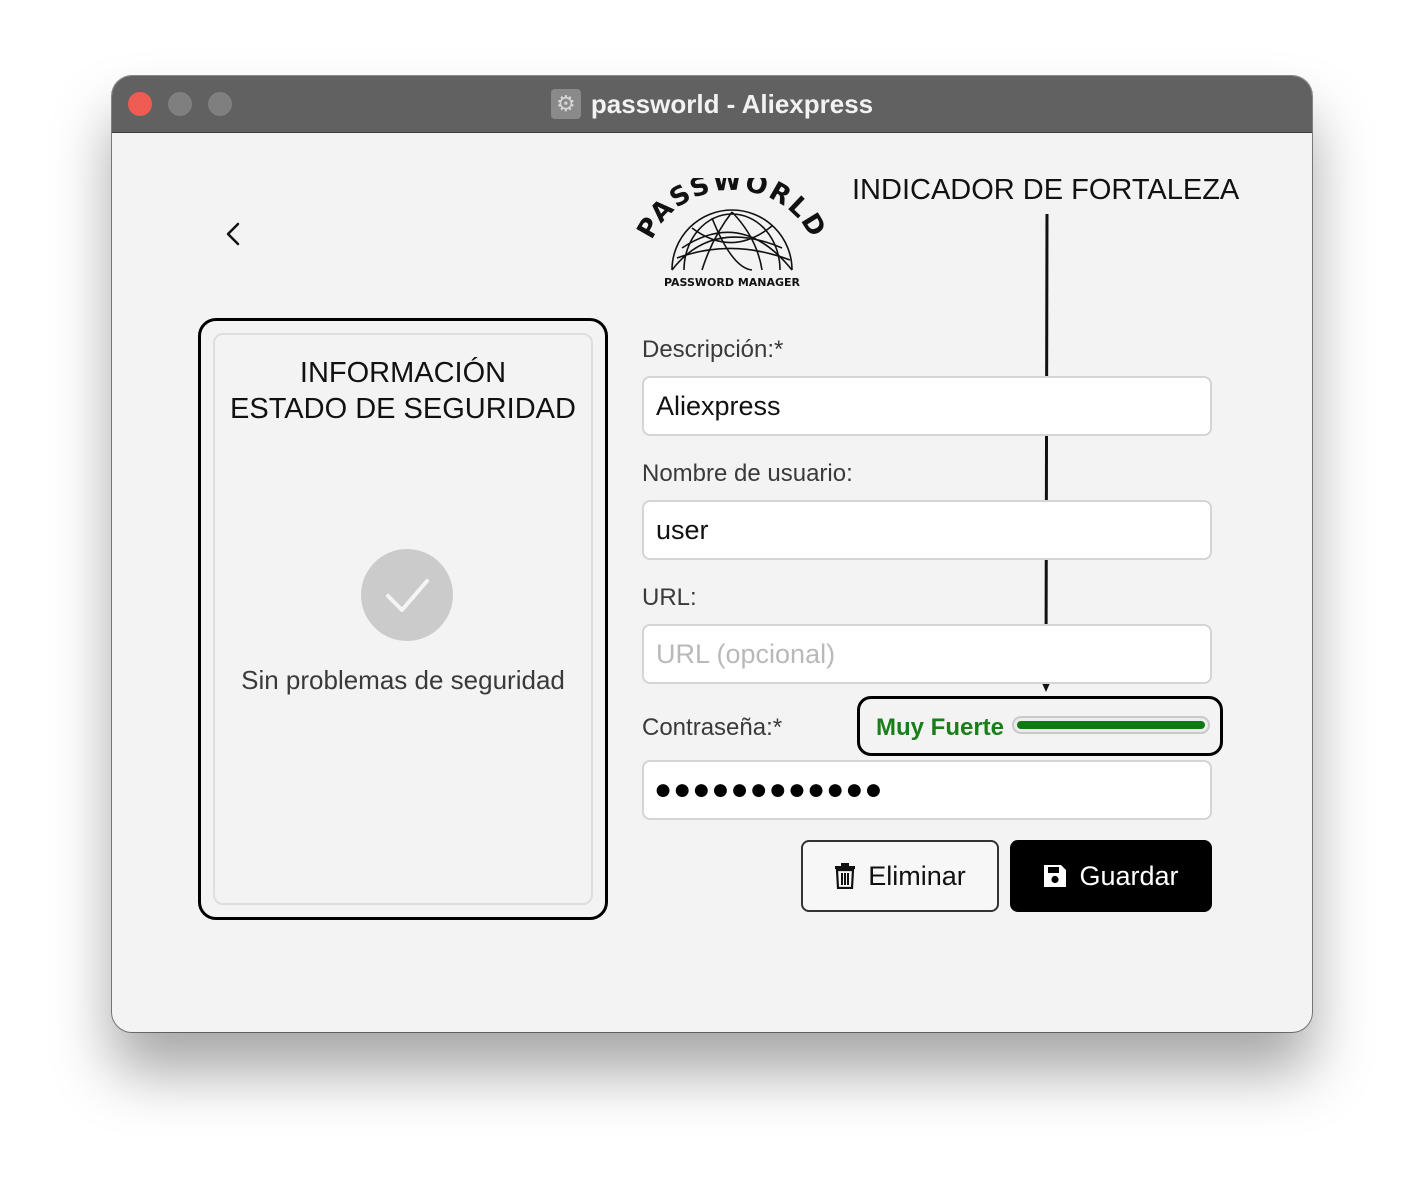  What do you see at coordinates (732, 282) in the screenshot?
I see `logo-subtitle: PASSWORD MANAGER` at bounding box center [732, 282].